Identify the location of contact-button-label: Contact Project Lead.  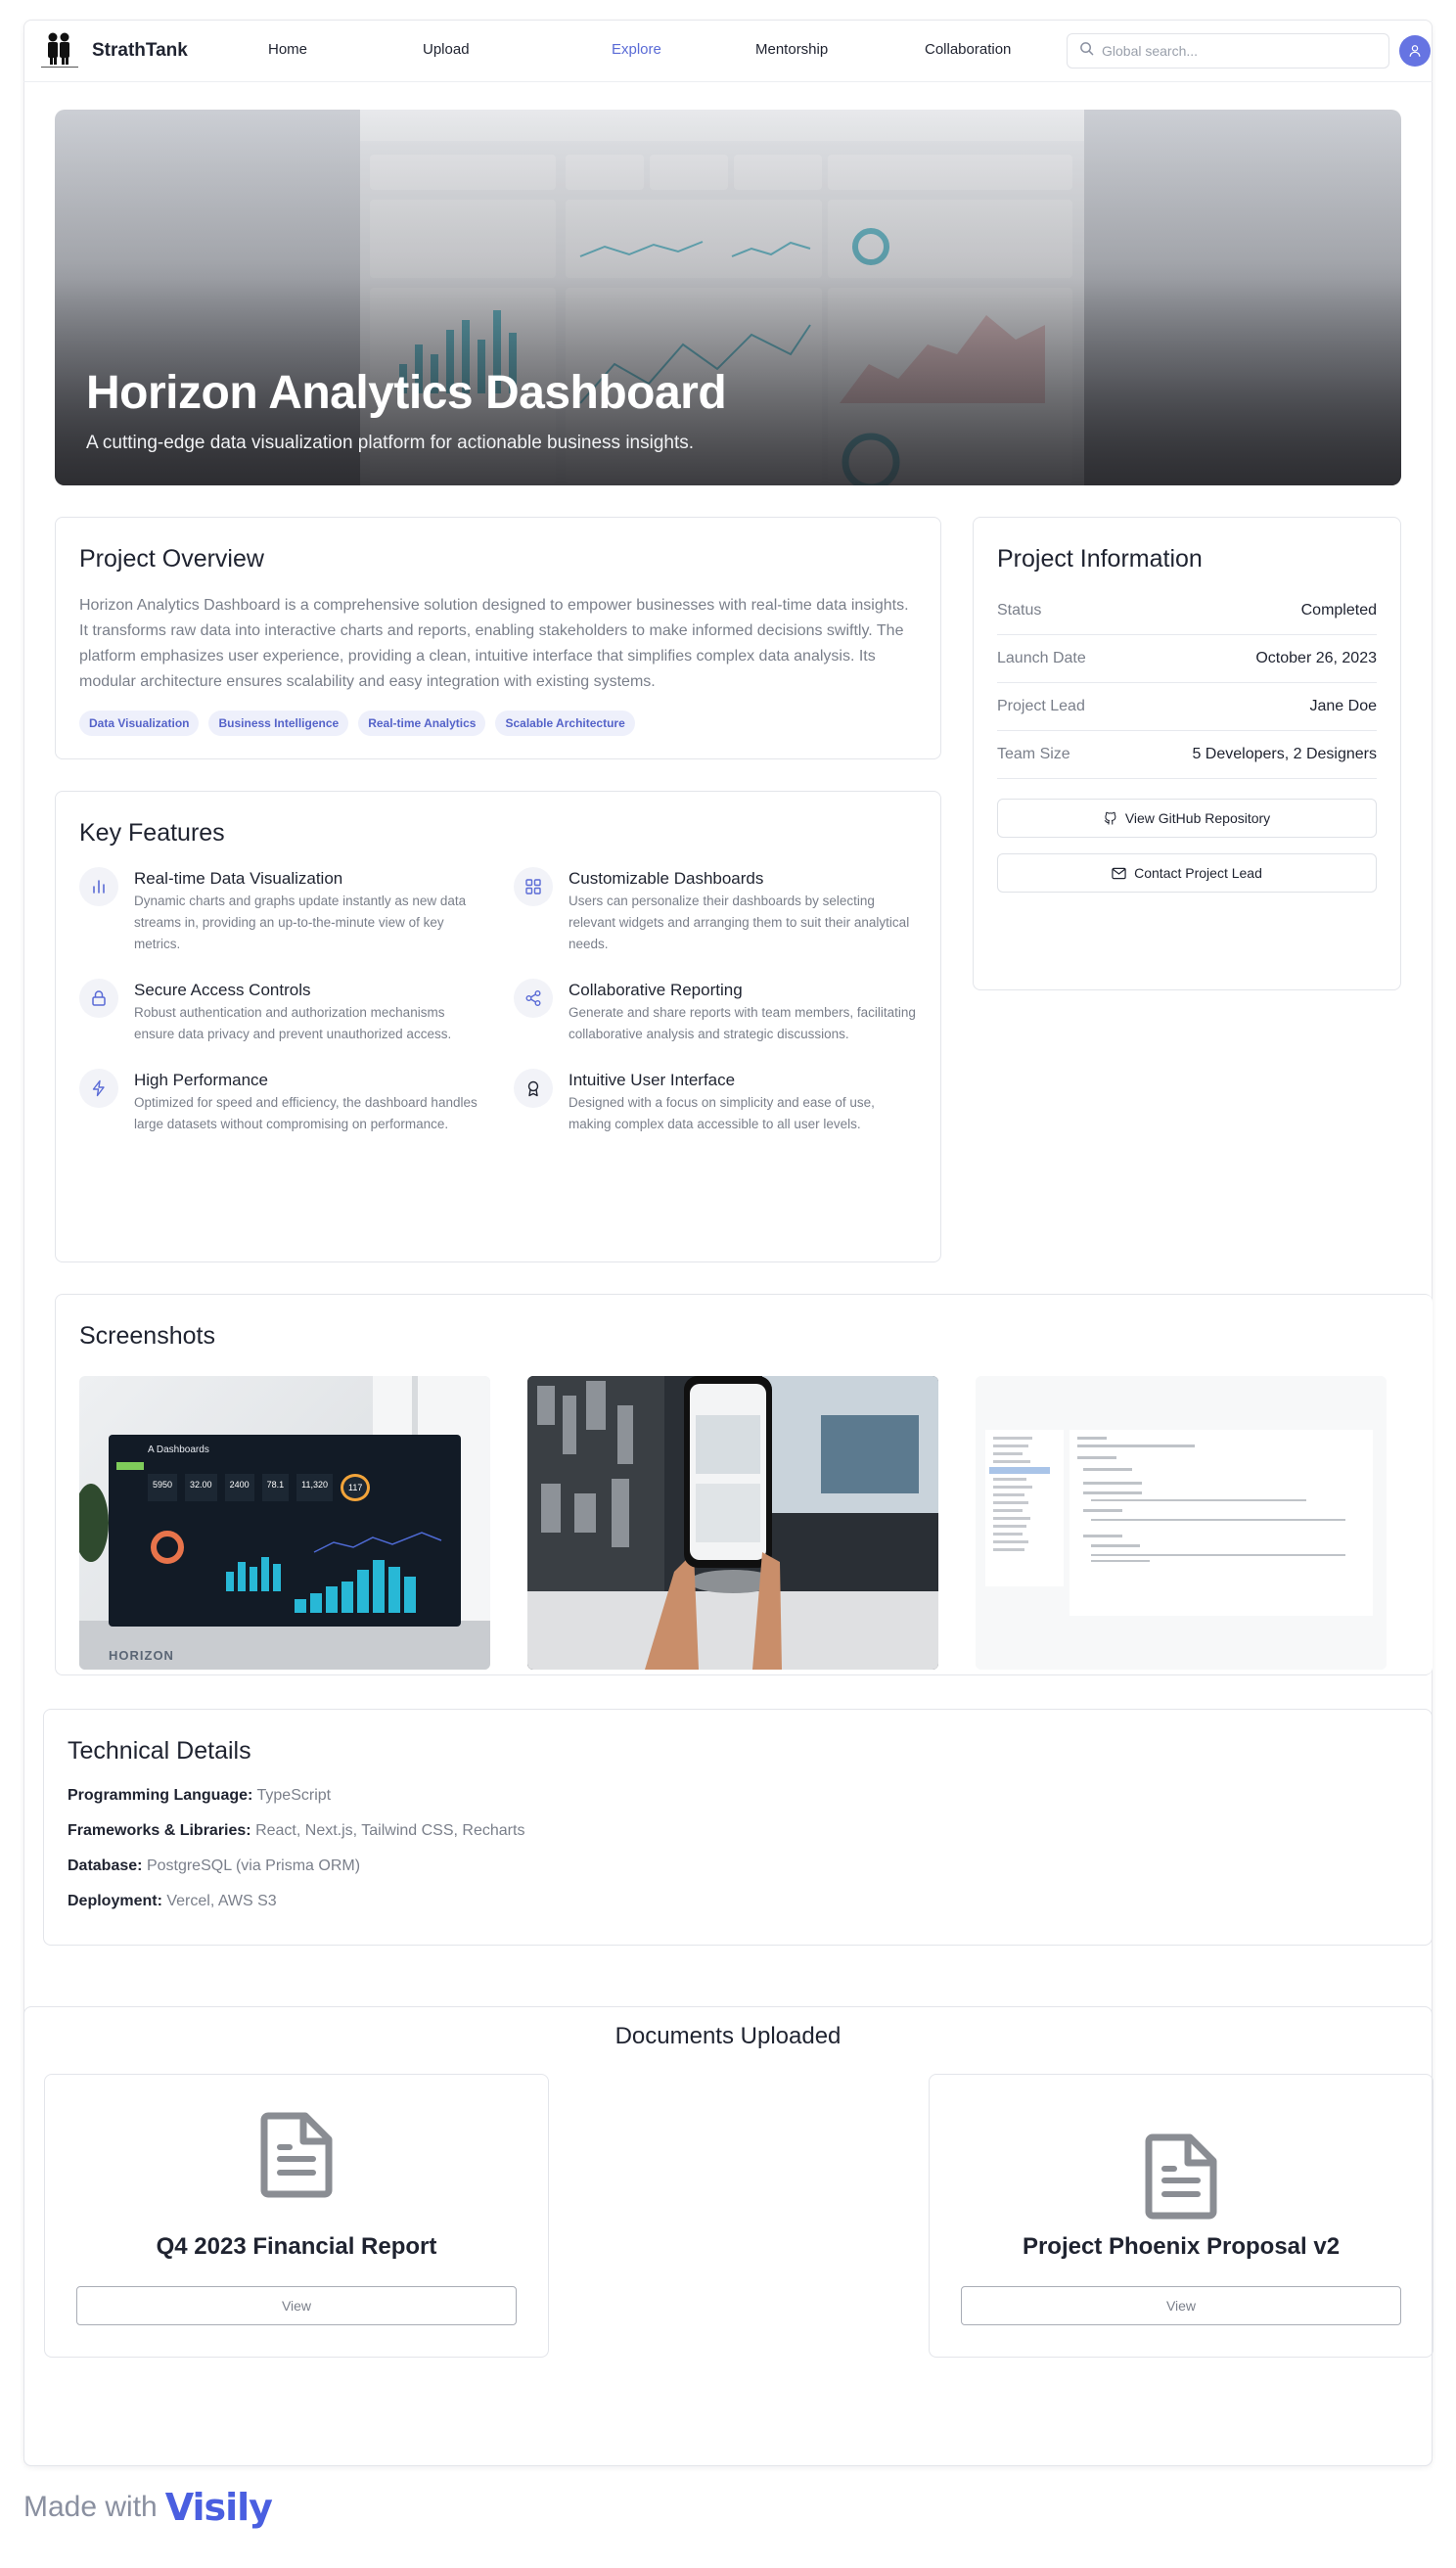
(1198, 873).